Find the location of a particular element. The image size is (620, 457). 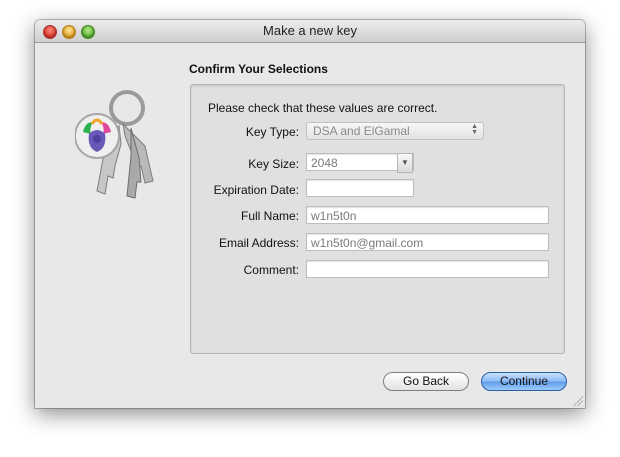

full-name-label: Full Name: is located at coordinates (269, 216).